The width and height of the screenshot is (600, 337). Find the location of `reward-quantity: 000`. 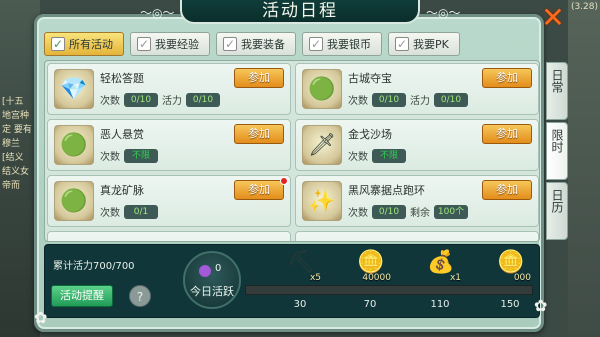

reward-quantity: 000 is located at coordinates (522, 278).